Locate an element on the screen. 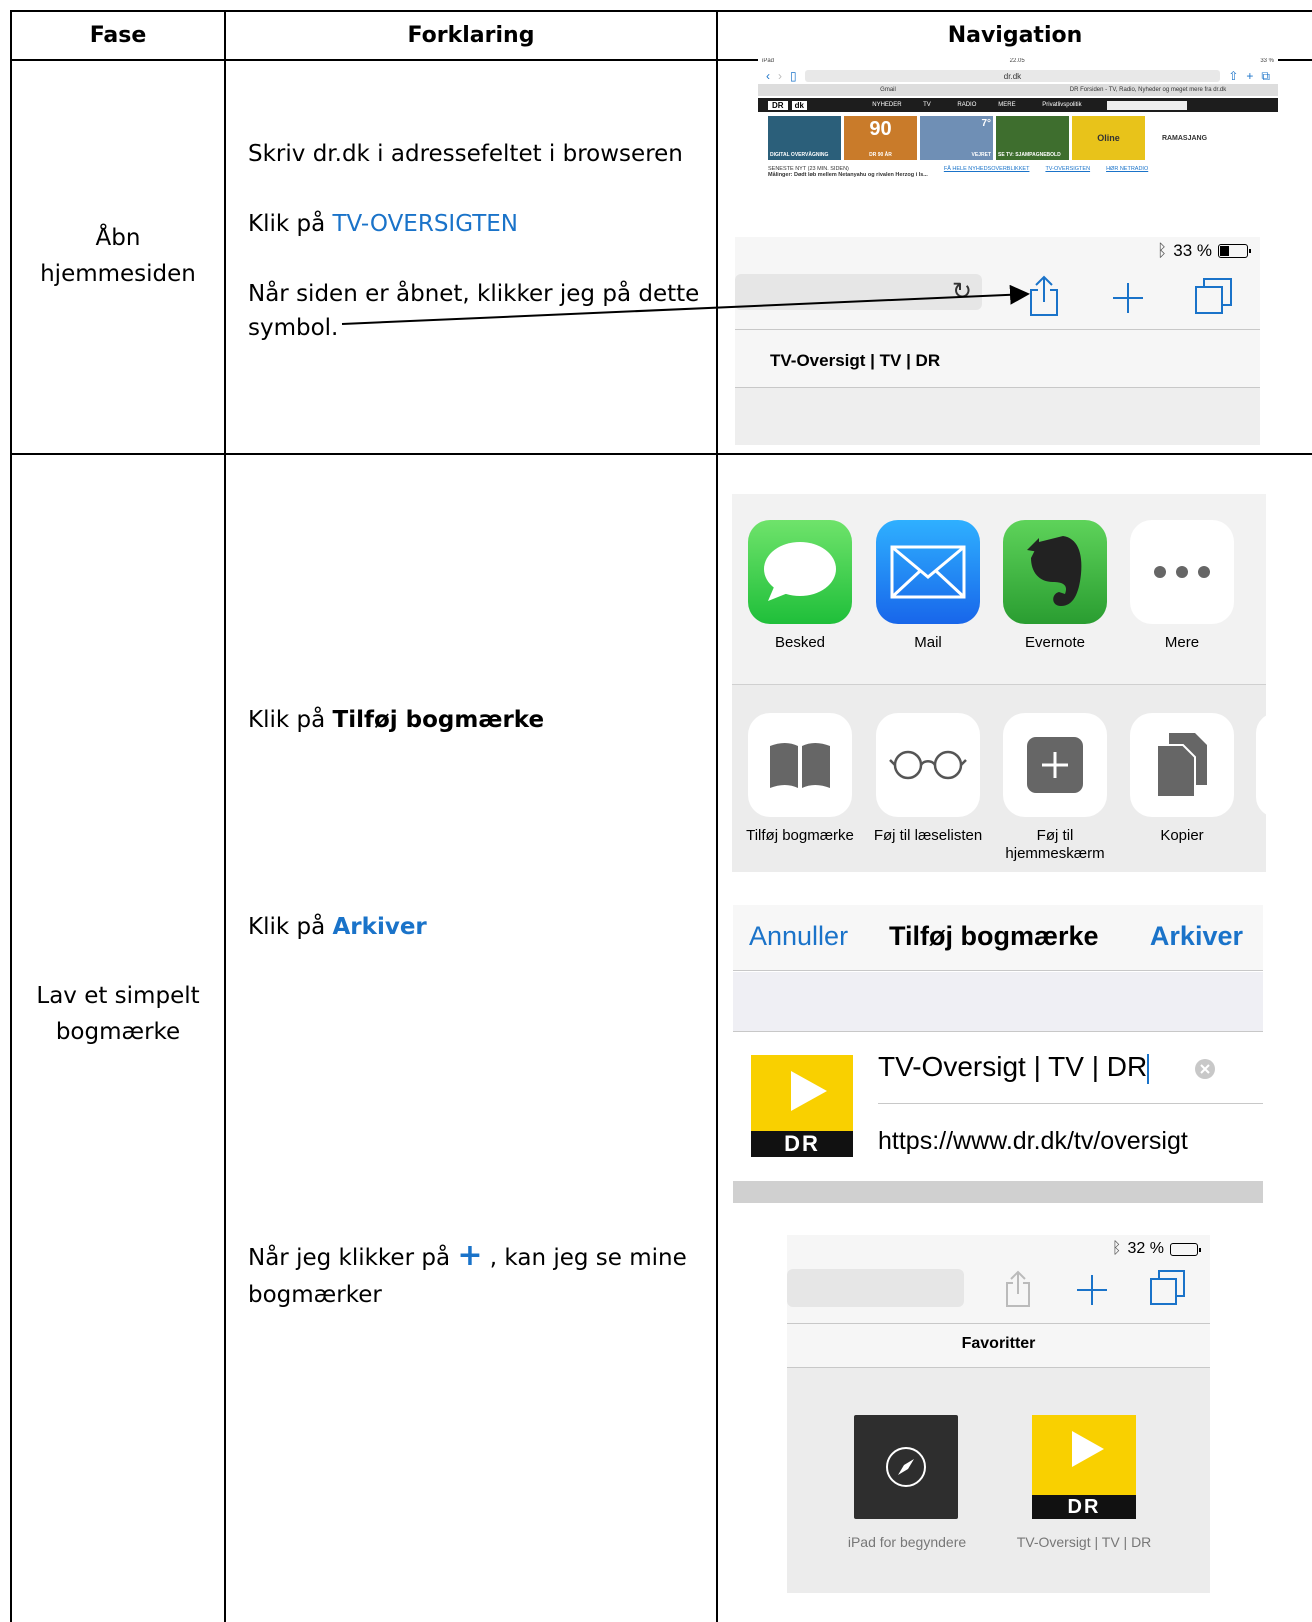 This screenshot has height=1622, width=1312. favorite-label: TV-Oversigt | TV | DR is located at coordinates (1084, 1542).